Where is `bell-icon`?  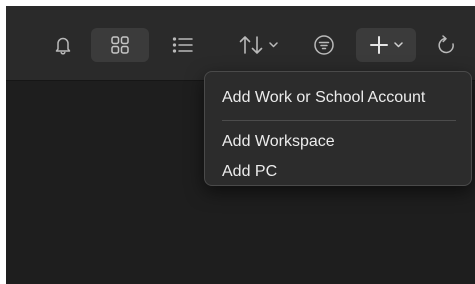
bell-icon is located at coordinates (63, 46).